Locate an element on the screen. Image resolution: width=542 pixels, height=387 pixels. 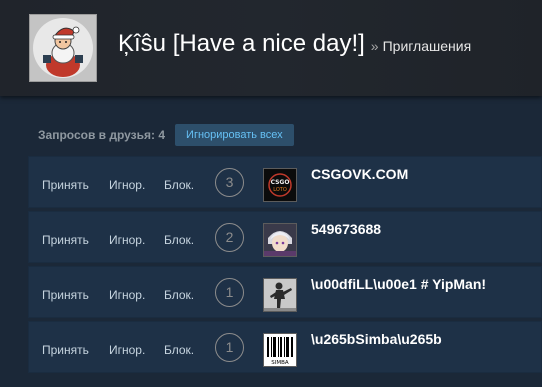
invite-row: Принять Игнор. Блок. 2 549673688 is located at coordinates (285, 237).